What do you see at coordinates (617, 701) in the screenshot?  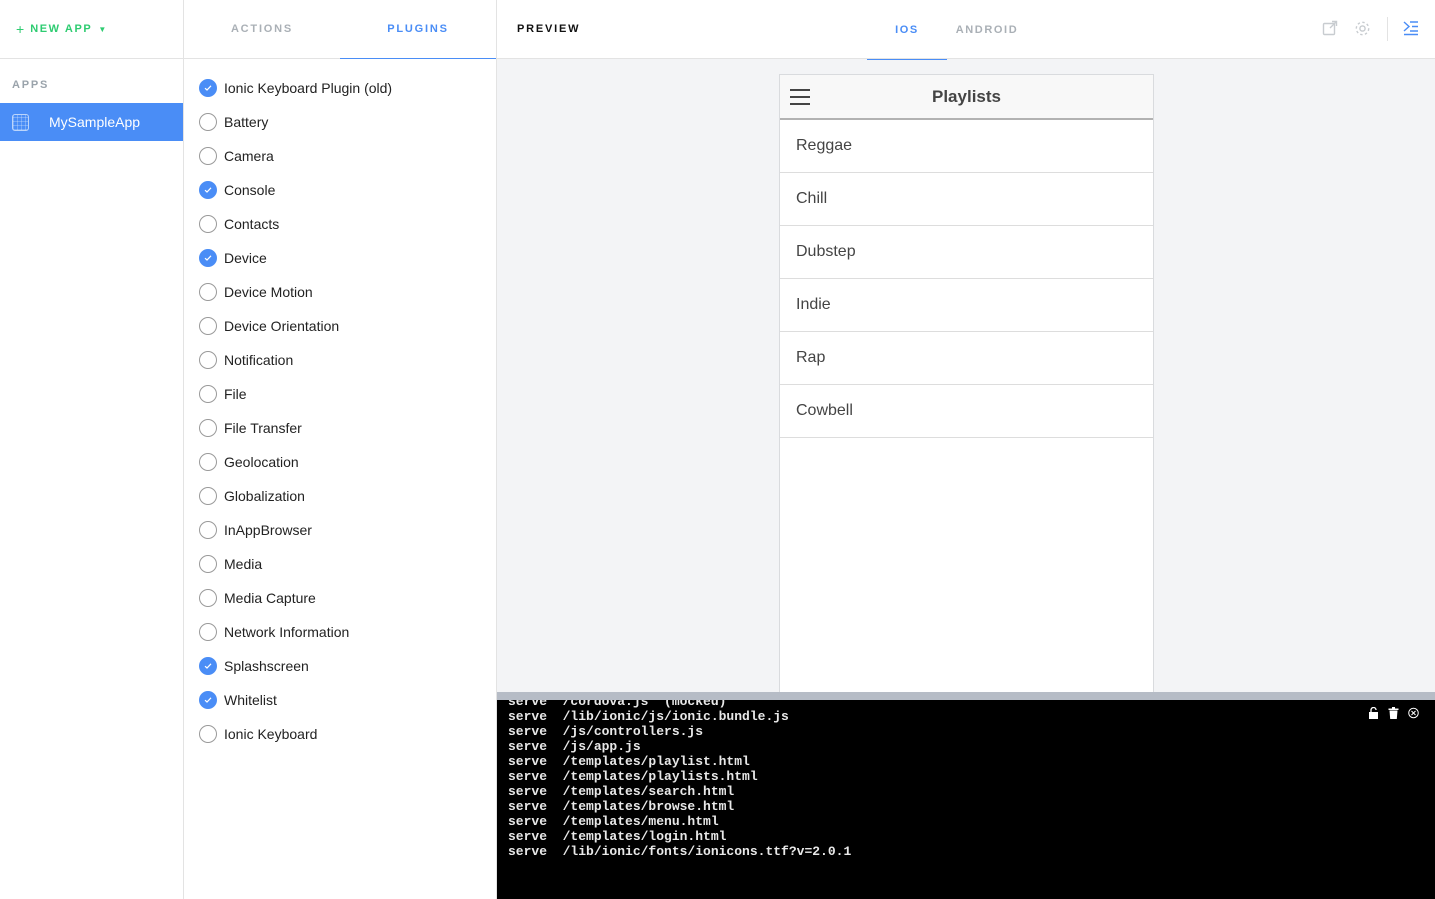 I see `console-line: serve /cordova.js (mocked)` at bounding box center [617, 701].